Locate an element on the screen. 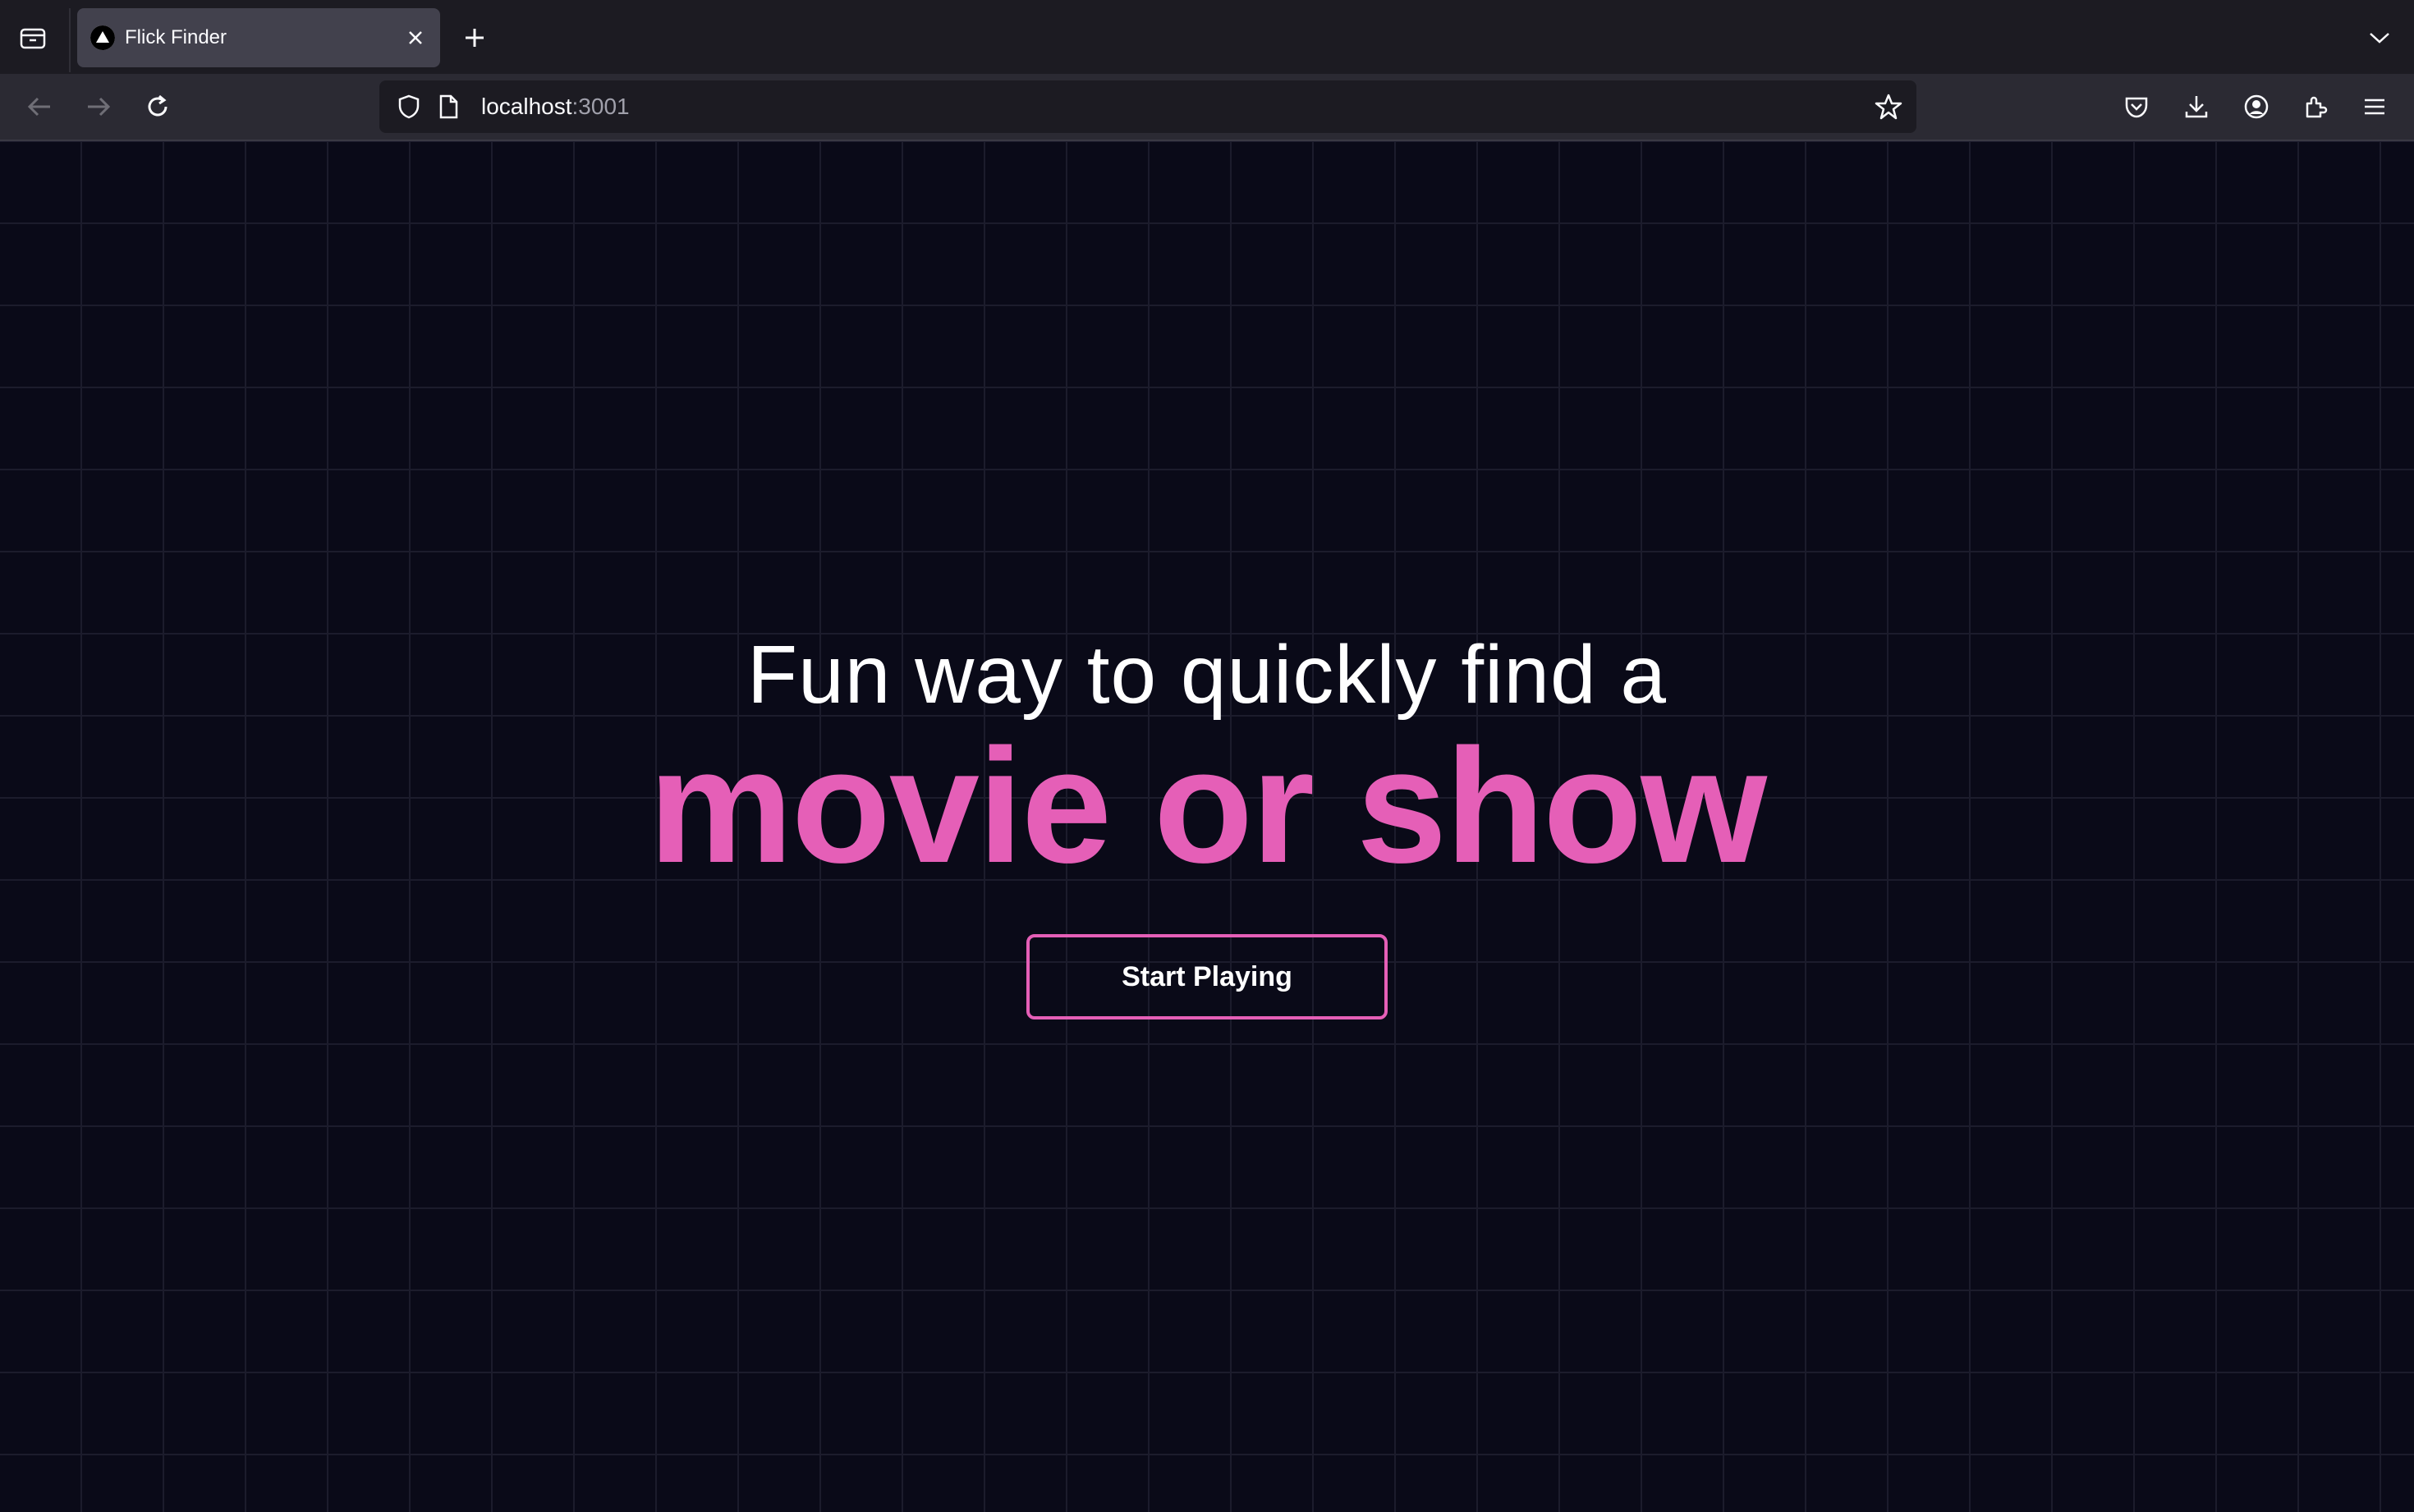 The image size is (2414, 1512). menu-icon is located at coordinates (2375, 106).